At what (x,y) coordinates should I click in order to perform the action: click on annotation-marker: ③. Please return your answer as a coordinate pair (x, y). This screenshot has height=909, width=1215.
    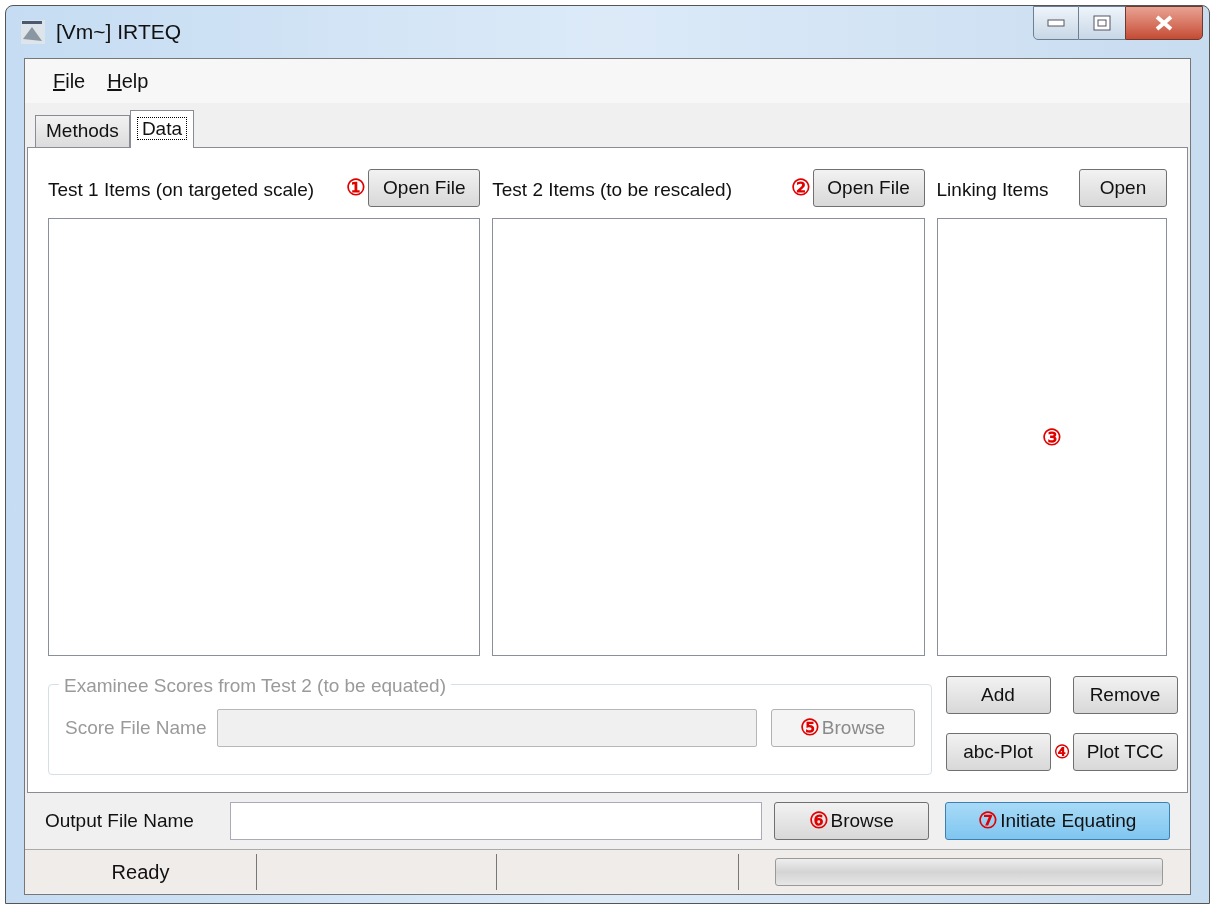
    Looking at the image, I should click on (1051, 437).